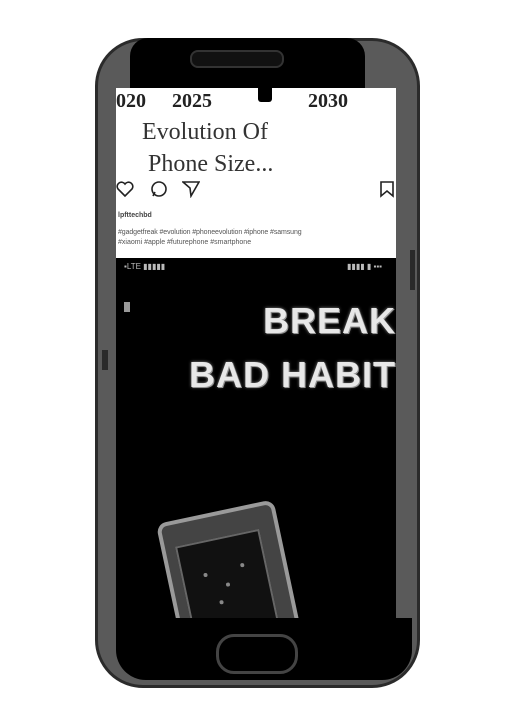 Image resolution: width=509 pixels, height=720 pixels. Describe the element at coordinates (265, 93) in the screenshot. I see `front-camera-icon` at that location.